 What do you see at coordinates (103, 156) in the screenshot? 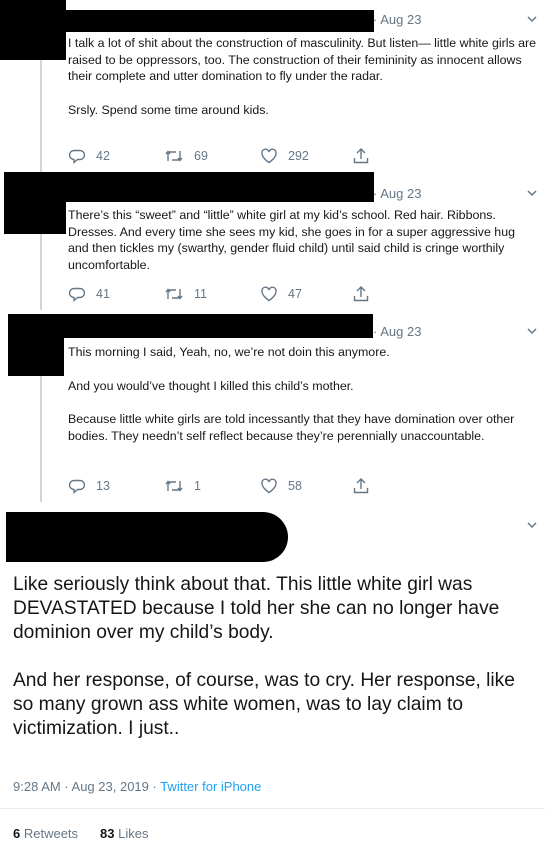
I see `reply-count: 42` at bounding box center [103, 156].